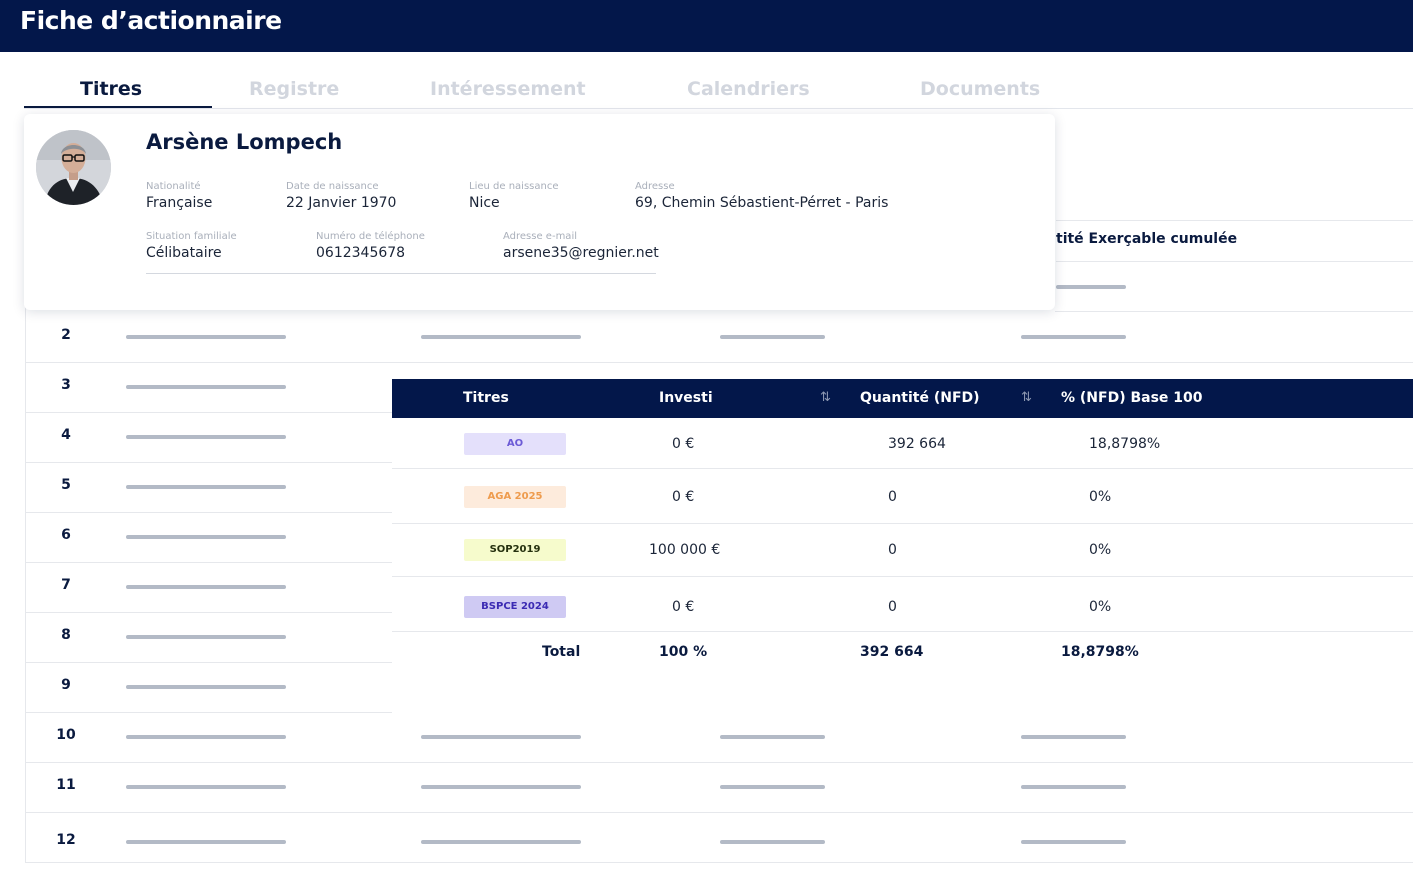 The width and height of the screenshot is (1413, 895). What do you see at coordinates (173, 186) in the screenshot?
I see `nationality-label: Nationalité` at bounding box center [173, 186].